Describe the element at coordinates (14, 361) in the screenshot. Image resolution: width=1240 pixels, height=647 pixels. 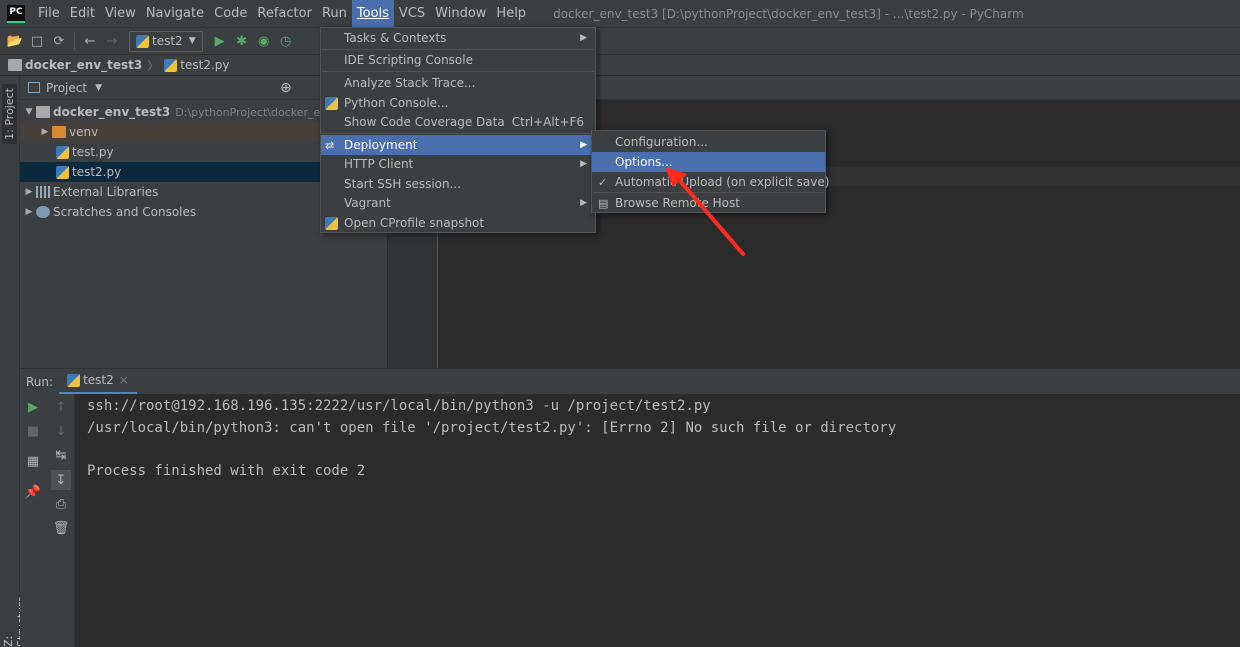
I see `left-tool-stripe: 1: Project Z: Structure` at that location.